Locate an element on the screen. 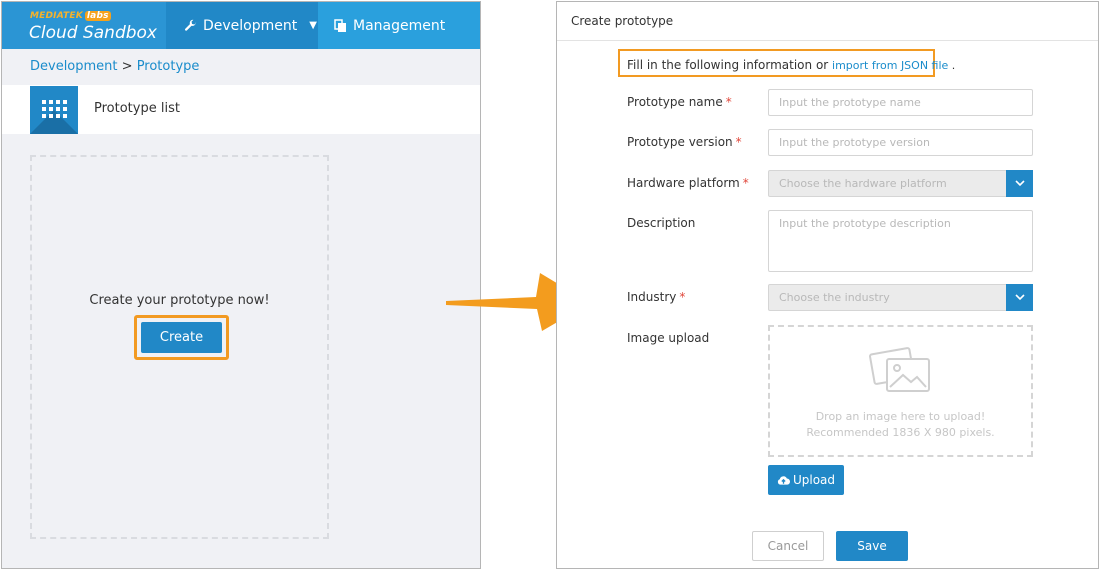 The image size is (1100, 570). create-button-highlight: Create is located at coordinates (181, 337).